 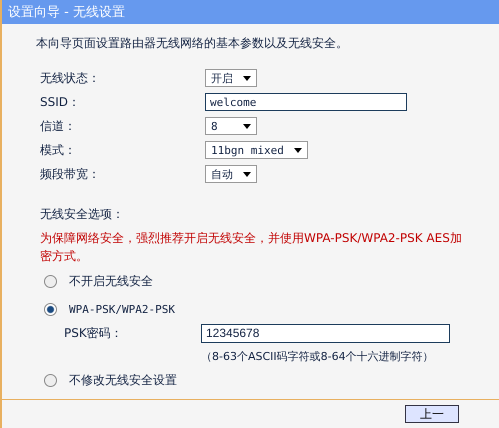 What do you see at coordinates (318, 356) in the screenshot?
I see `hint-text: （8-63个ASCII码字符或8-64个十六进制字符）` at bounding box center [318, 356].